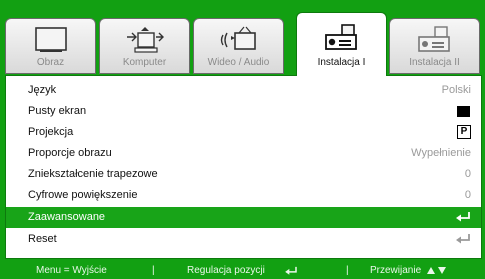  Describe the element at coordinates (57, 111) in the screenshot. I see `menu-item-label: Pusty ekran` at that location.